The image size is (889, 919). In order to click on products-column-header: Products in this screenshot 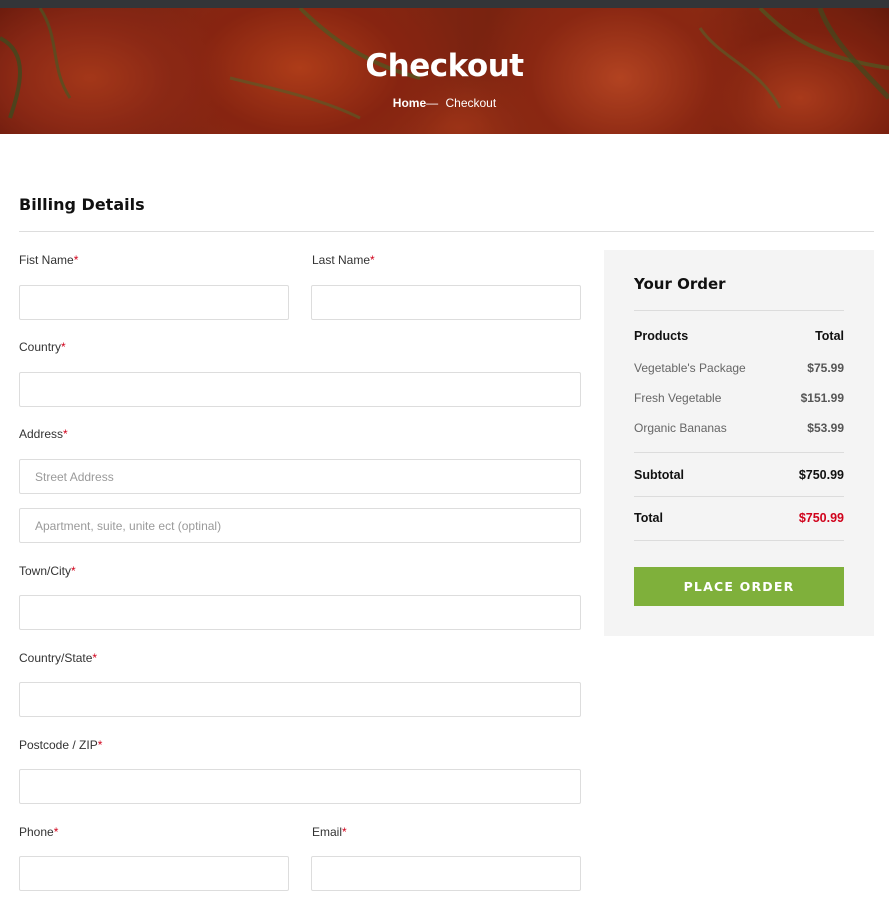, I will do `click(661, 336)`.